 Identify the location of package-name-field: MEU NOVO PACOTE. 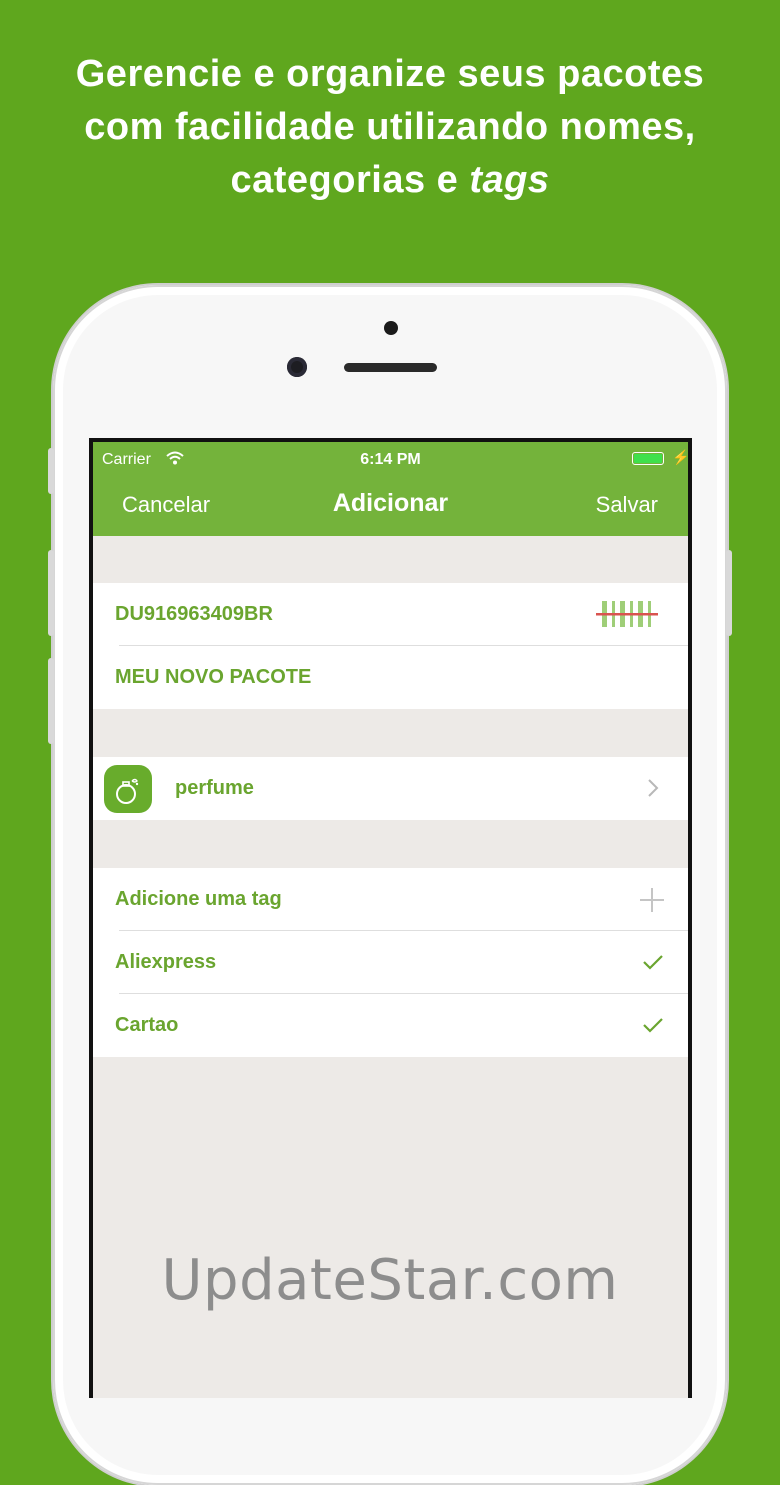
(213, 677).